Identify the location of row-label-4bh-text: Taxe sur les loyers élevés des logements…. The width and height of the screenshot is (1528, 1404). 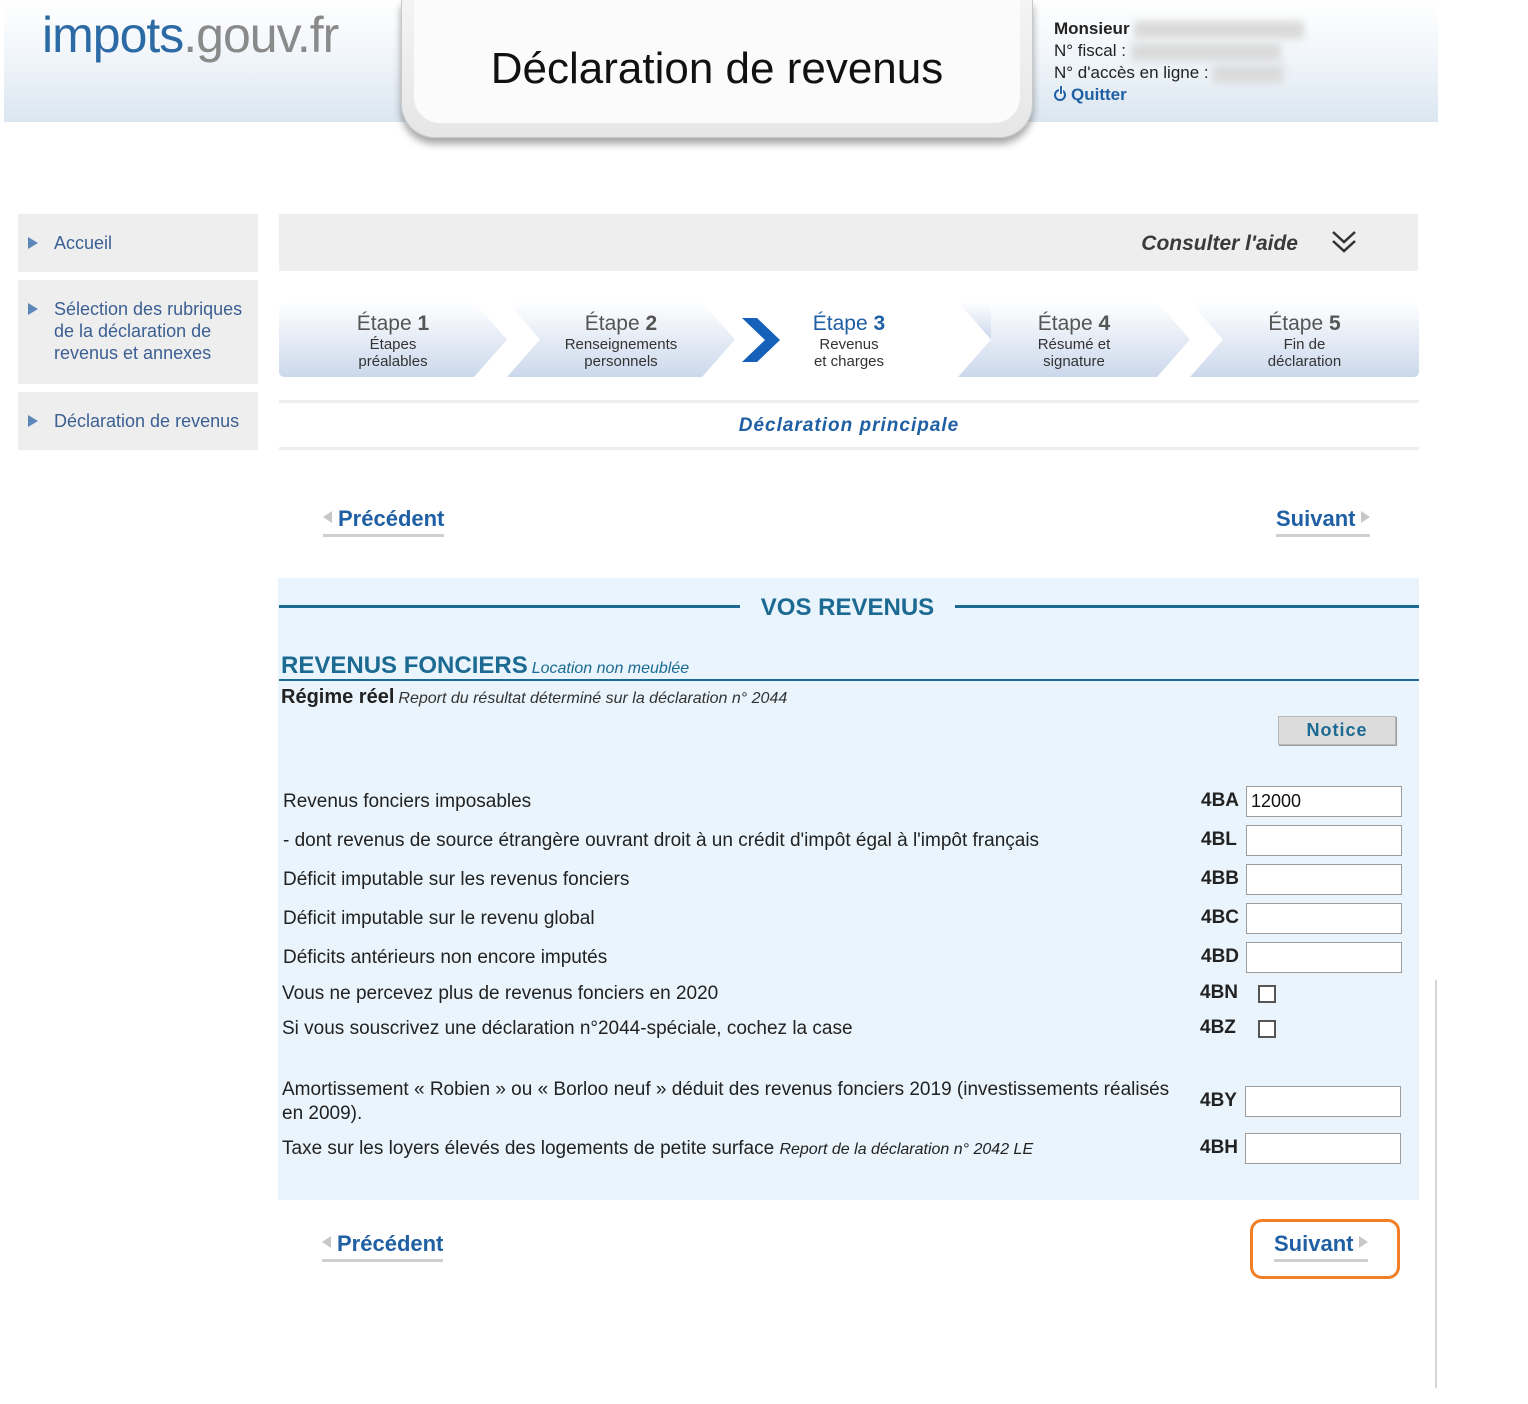
(528, 1148).